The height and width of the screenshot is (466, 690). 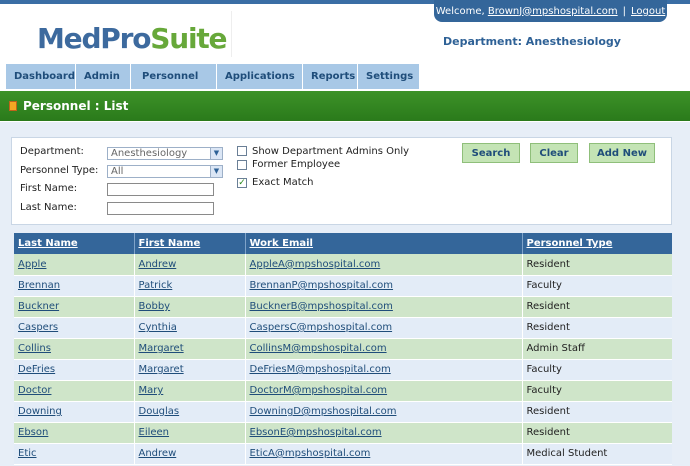 I want to click on department-select: Anesthesiology ▼, so click(x=165, y=153).